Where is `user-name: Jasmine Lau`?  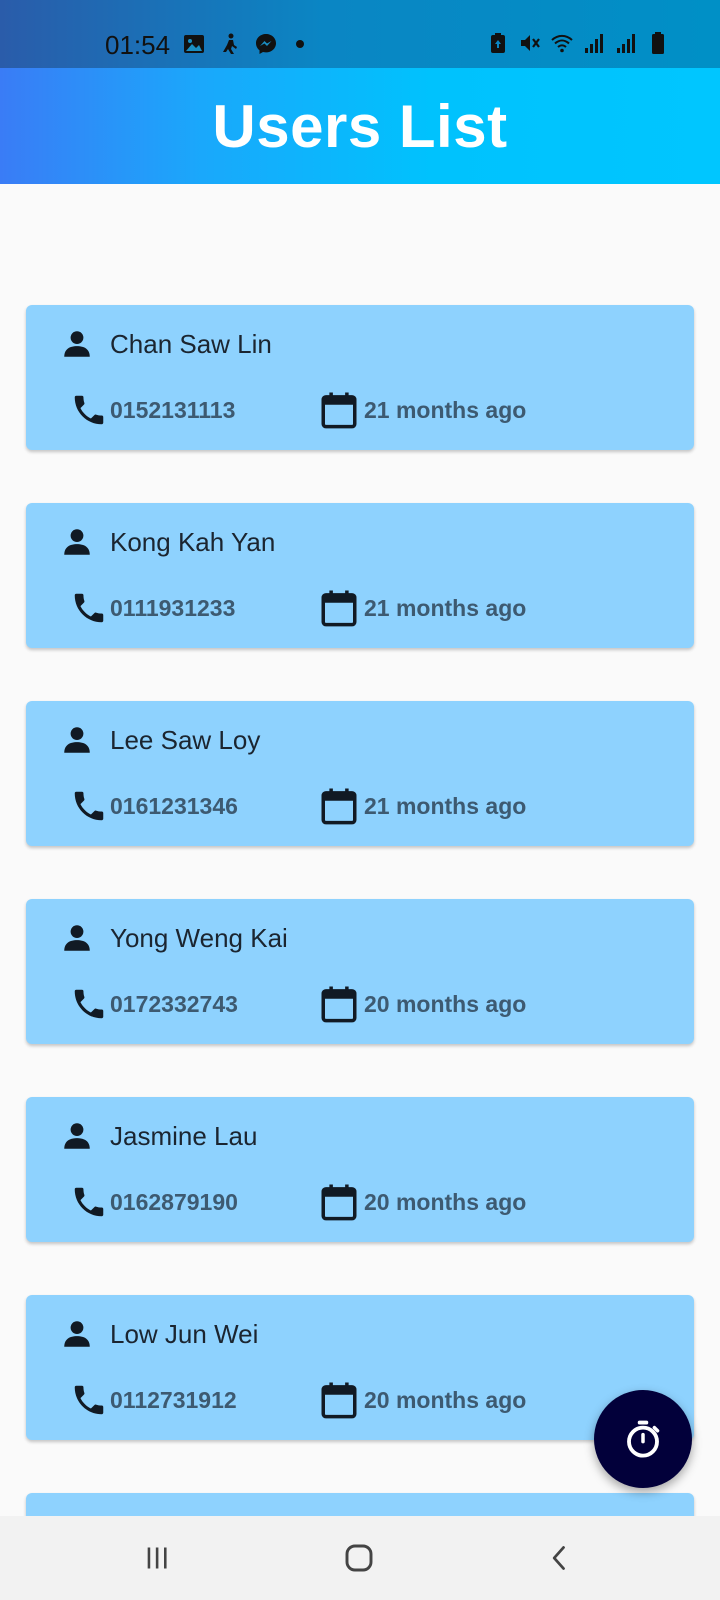
user-name: Jasmine Lau is located at coordinates (184, 1136).